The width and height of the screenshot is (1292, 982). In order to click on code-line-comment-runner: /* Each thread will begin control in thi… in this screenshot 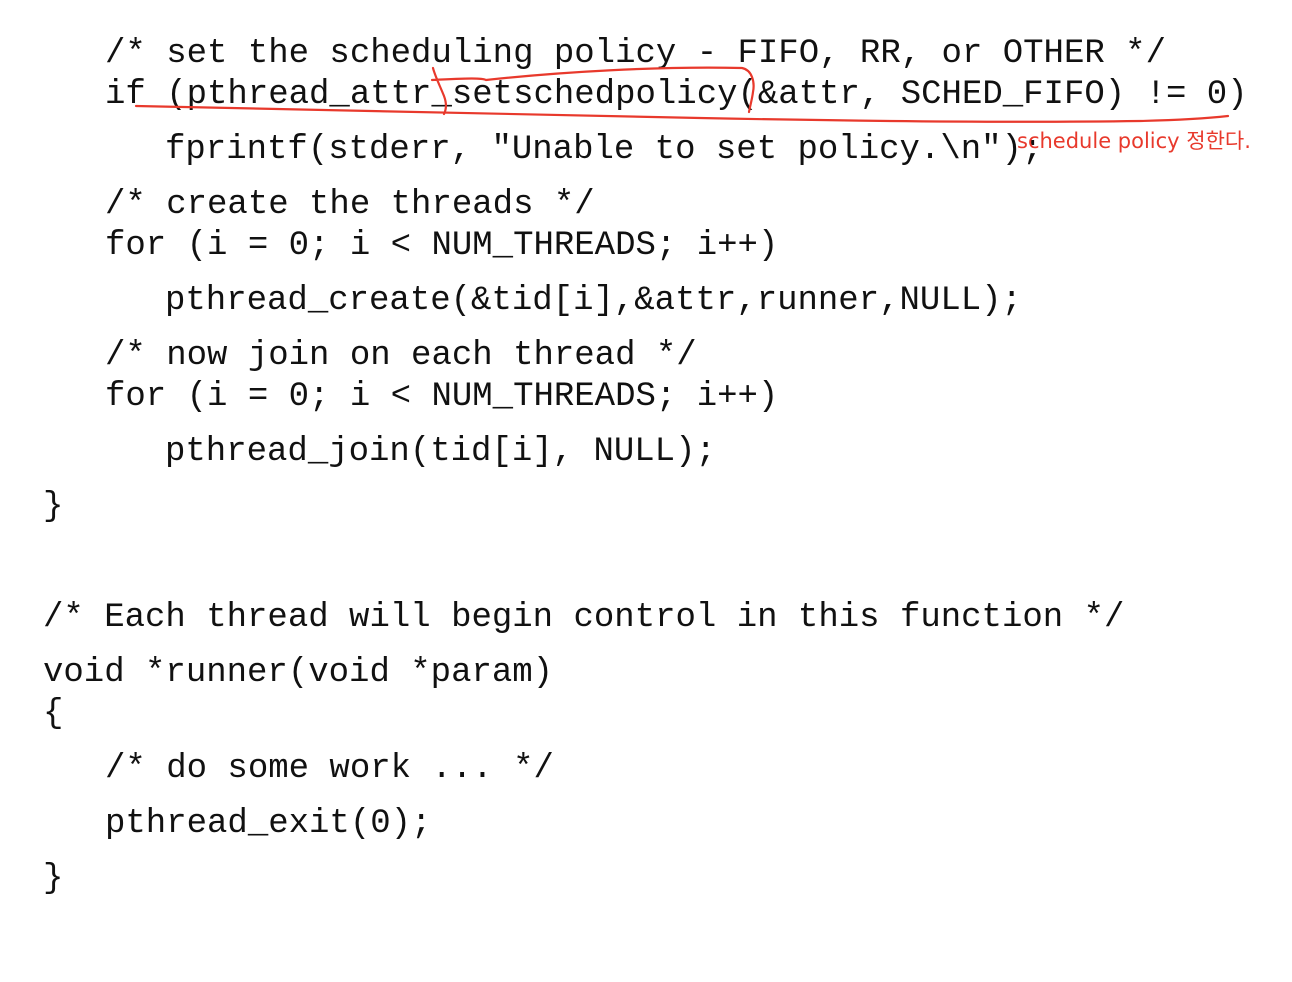, I will do `click(584, 618)`.